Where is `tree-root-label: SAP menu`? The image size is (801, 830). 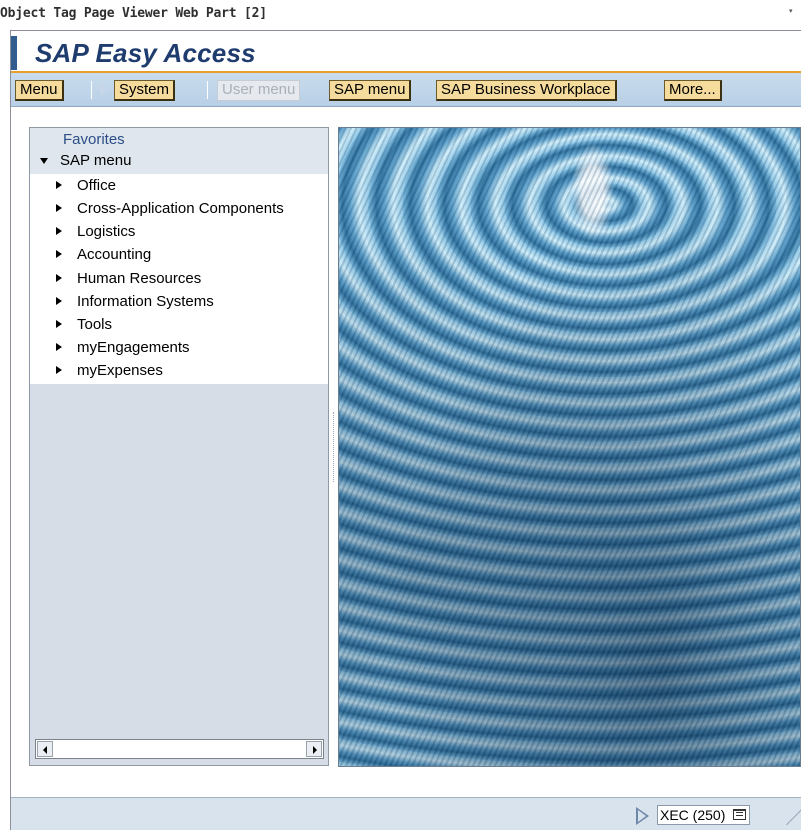 tree-root-label: SAP menu is located at coordinates (96, 160).